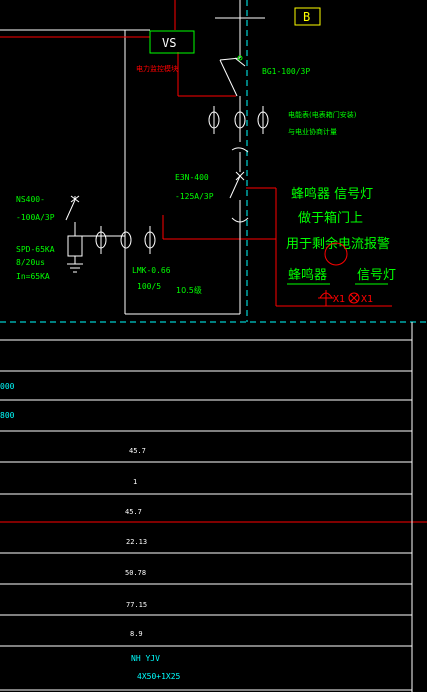 The height and width of the screenshot is (692, 427). What do you see at coordinates (189, 290) in the screenshot?
I see `ct-small-note: 10.5级` at bounding box center [189, 290].